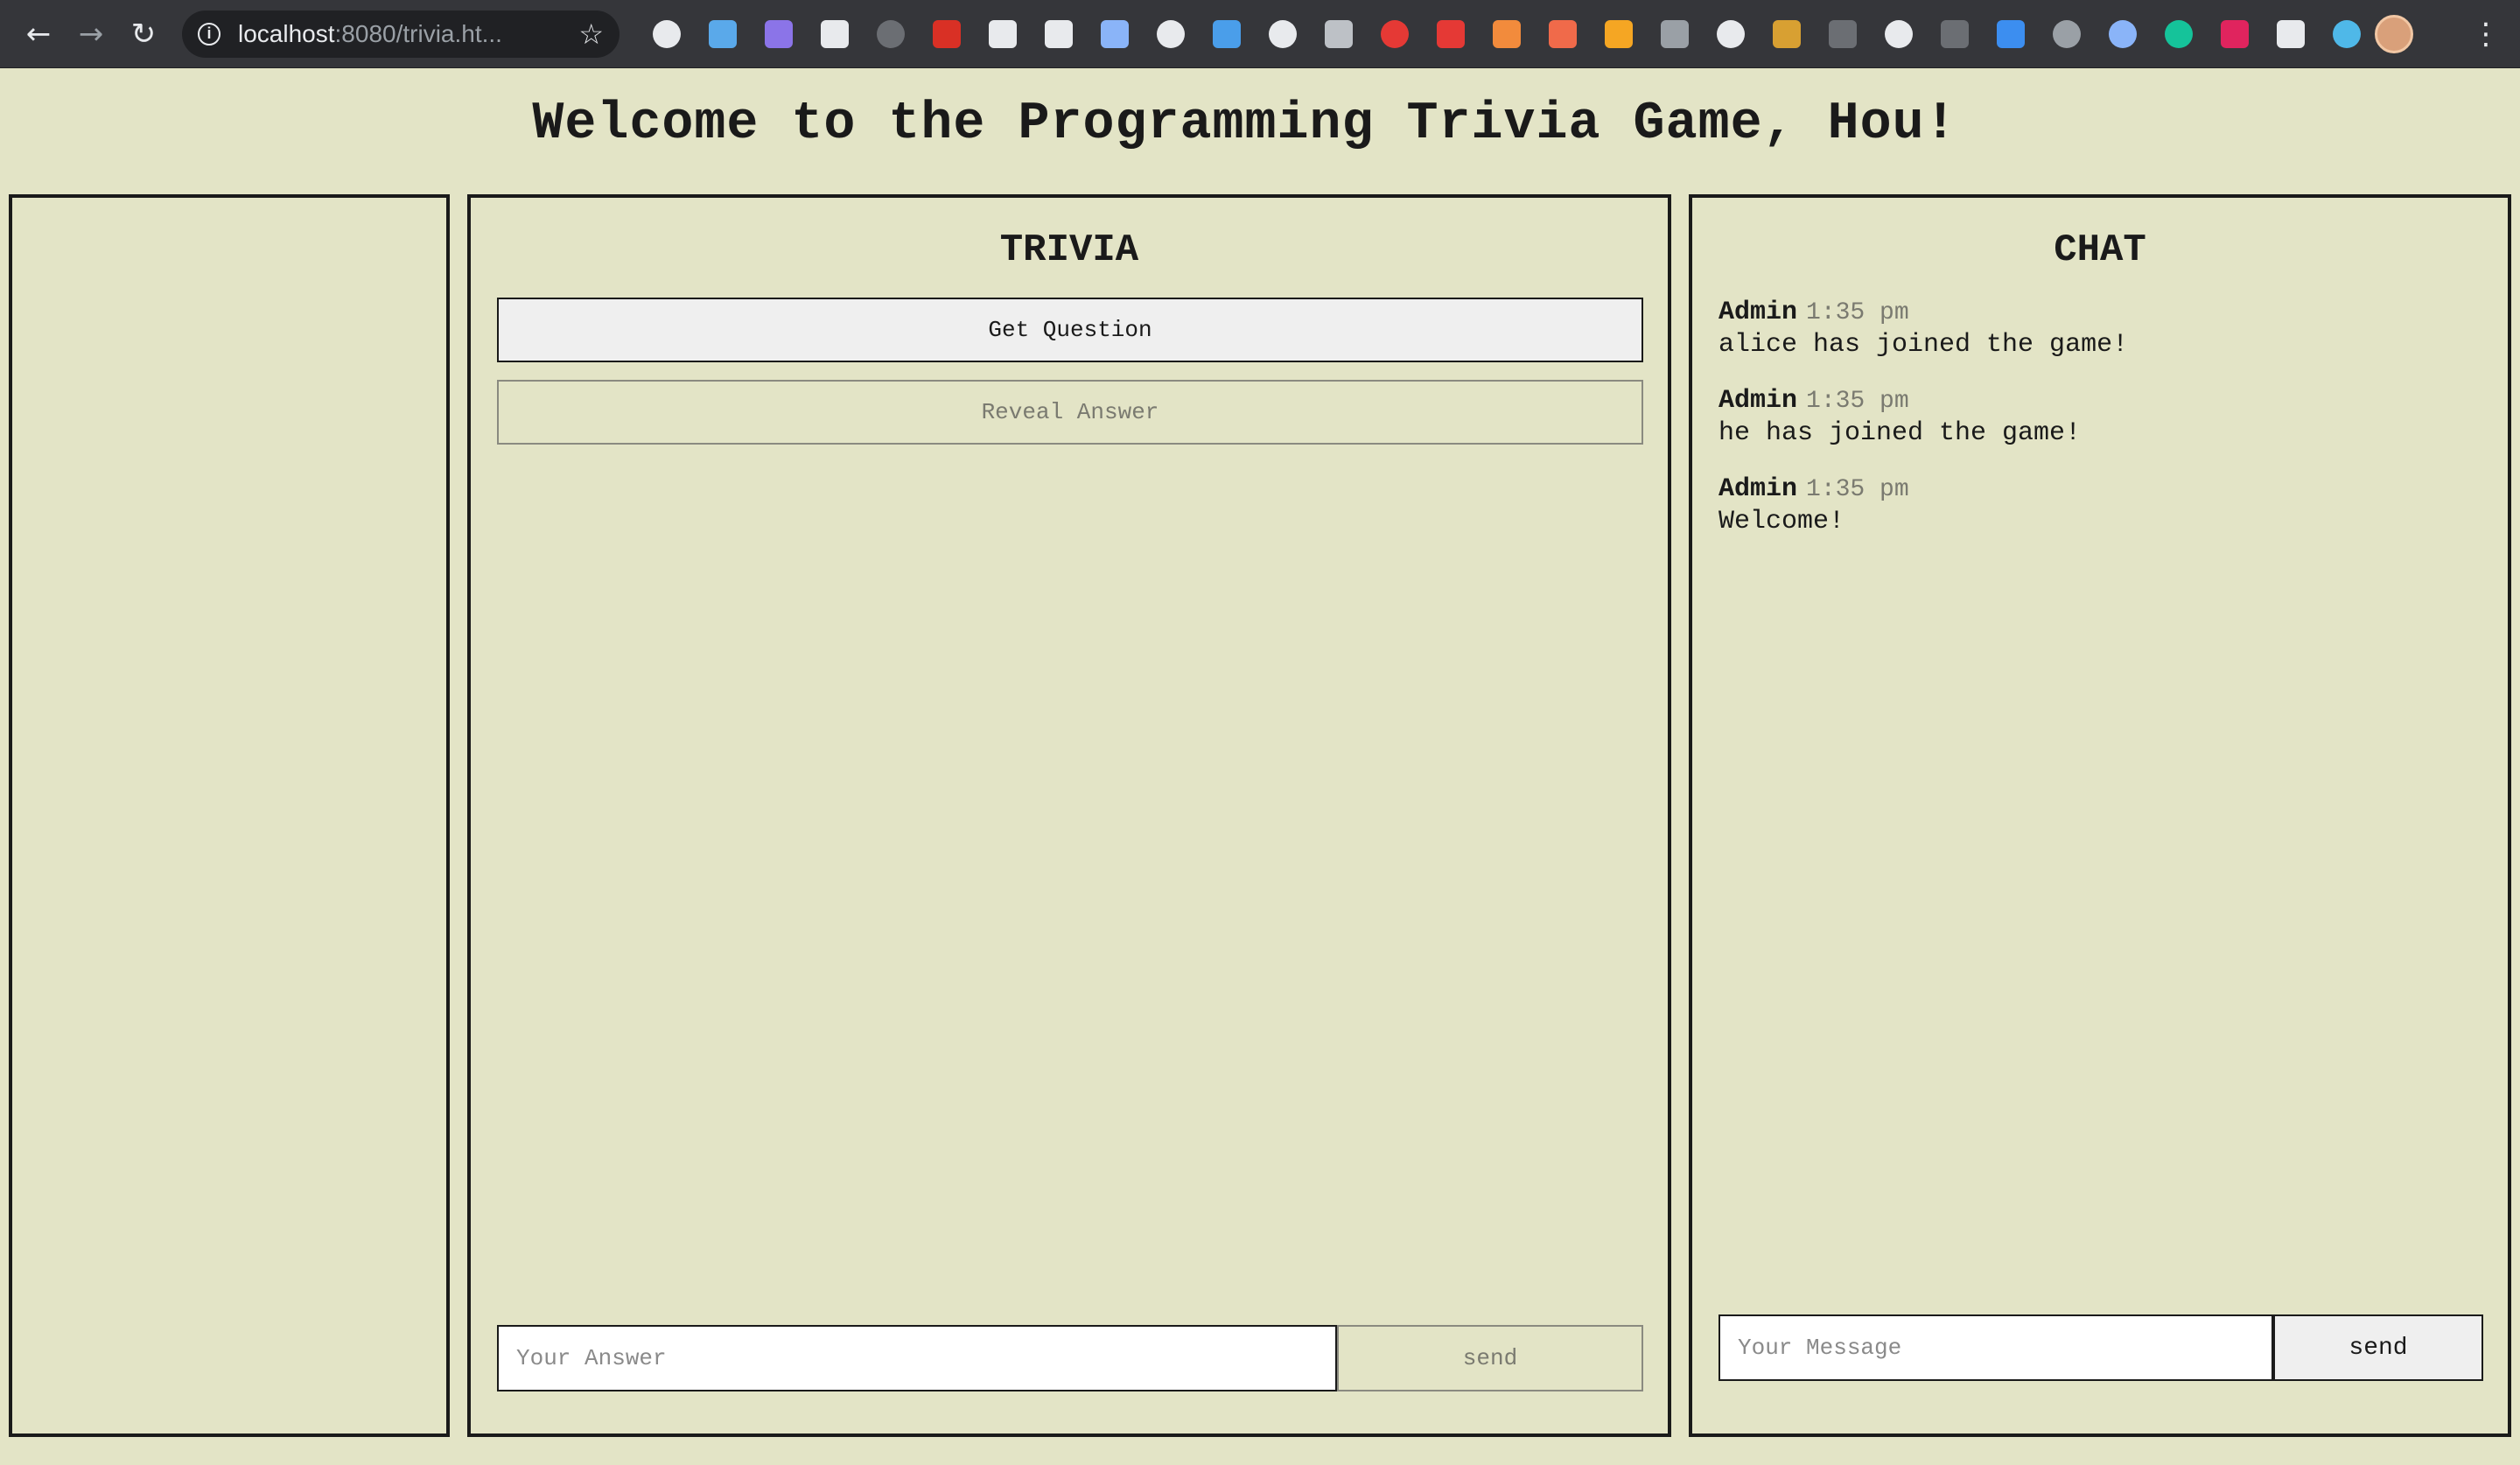 This screenshot has width=2520, height=1465. Describe the element at coordinates (1781, 521) in the screenshot. I see `chat-text: Welcome!` at that location.